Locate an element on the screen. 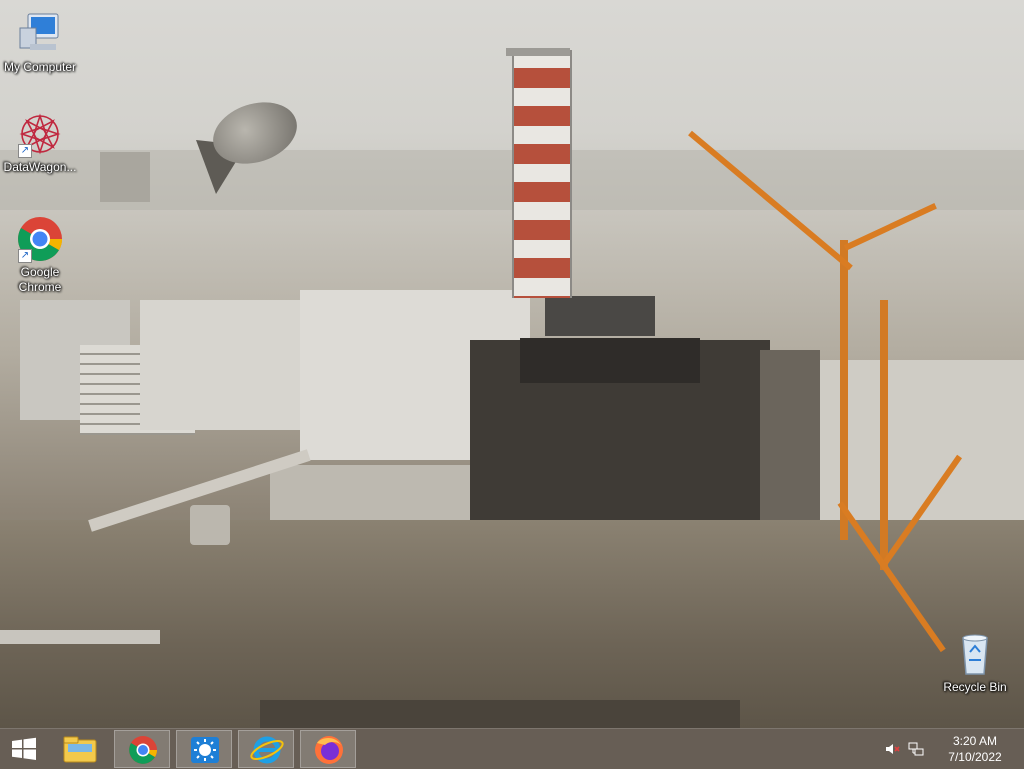 The image size is (1024, 774). taskbar-firefox is located at coordinates (328, 749).